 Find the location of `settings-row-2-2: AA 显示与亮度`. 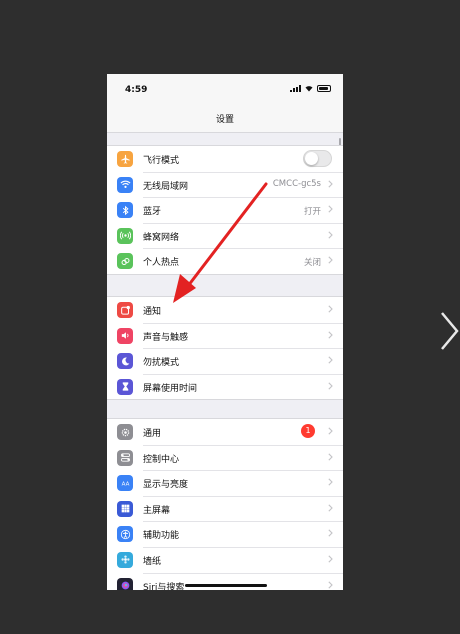

settings-row-2-2: AA 显示与亮度 is located at coordinates (225, 483).